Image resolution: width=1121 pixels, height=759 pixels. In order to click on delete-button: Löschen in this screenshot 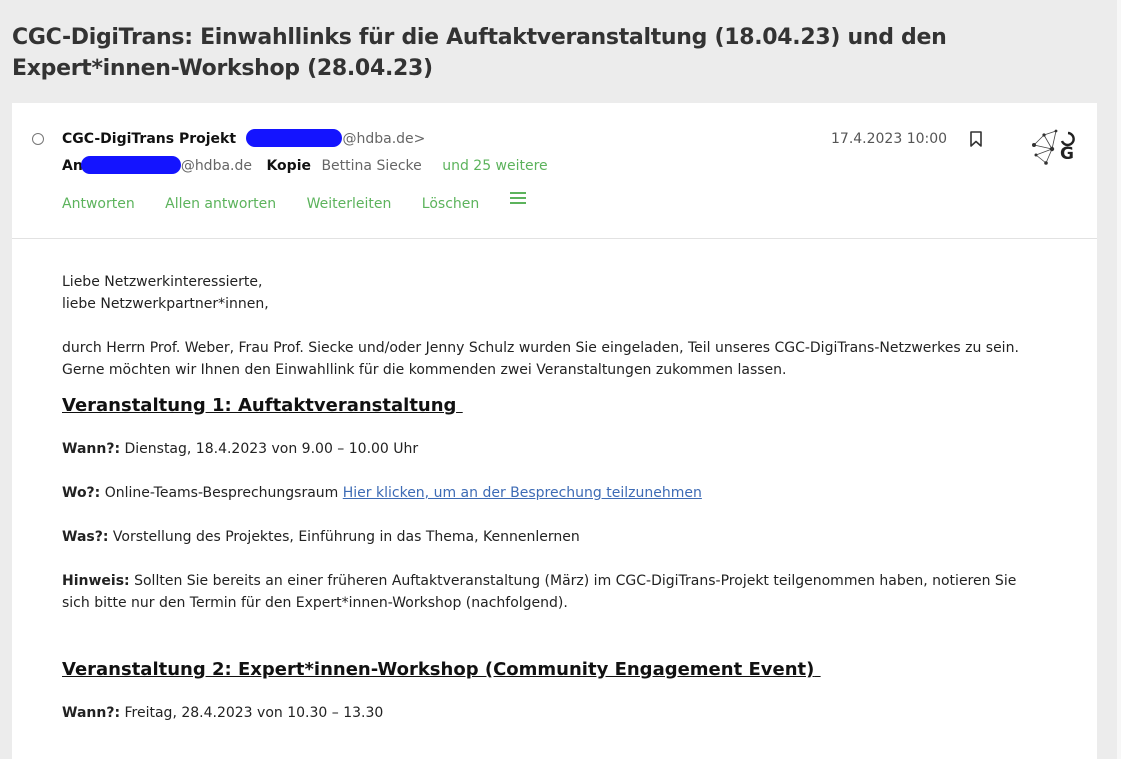, I will do `click(450, 204)`.